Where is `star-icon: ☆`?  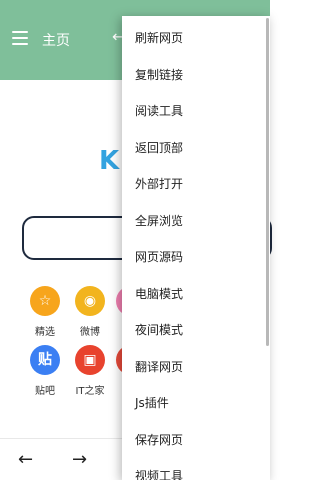
star-icon: ☆ is located at coordinates (45, 301).